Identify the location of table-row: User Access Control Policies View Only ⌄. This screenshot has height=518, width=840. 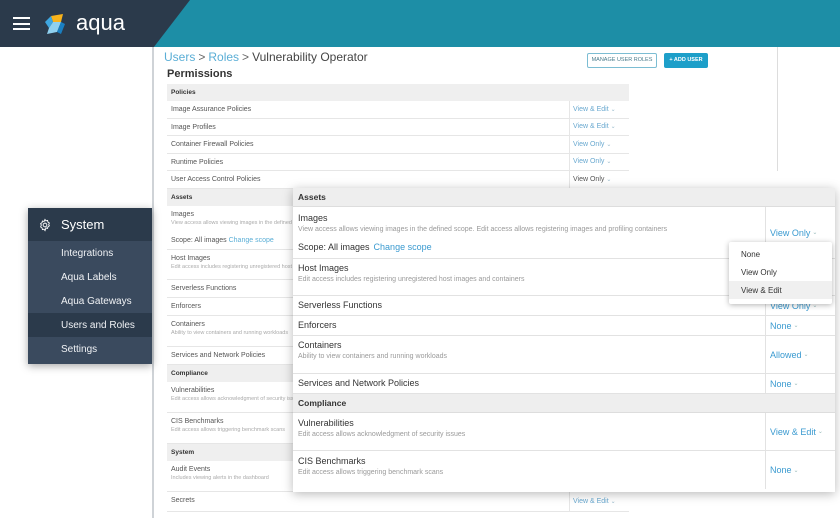
(398, 180).